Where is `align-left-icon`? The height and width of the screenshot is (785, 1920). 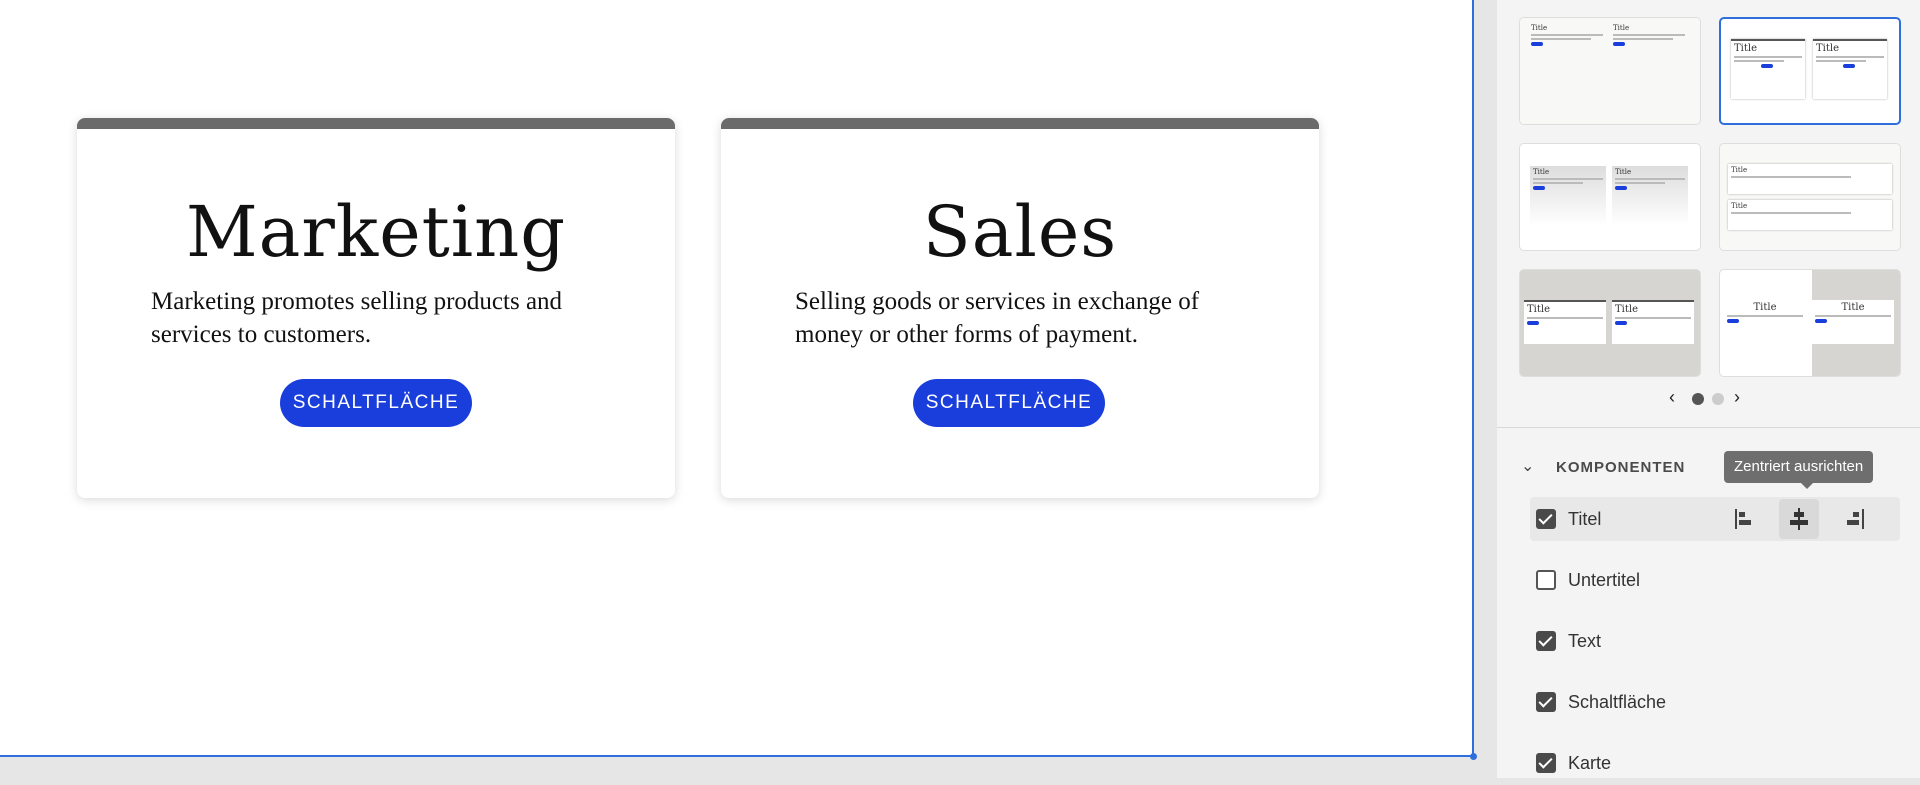 align-left-icon is located at coordinates (1743, 519).